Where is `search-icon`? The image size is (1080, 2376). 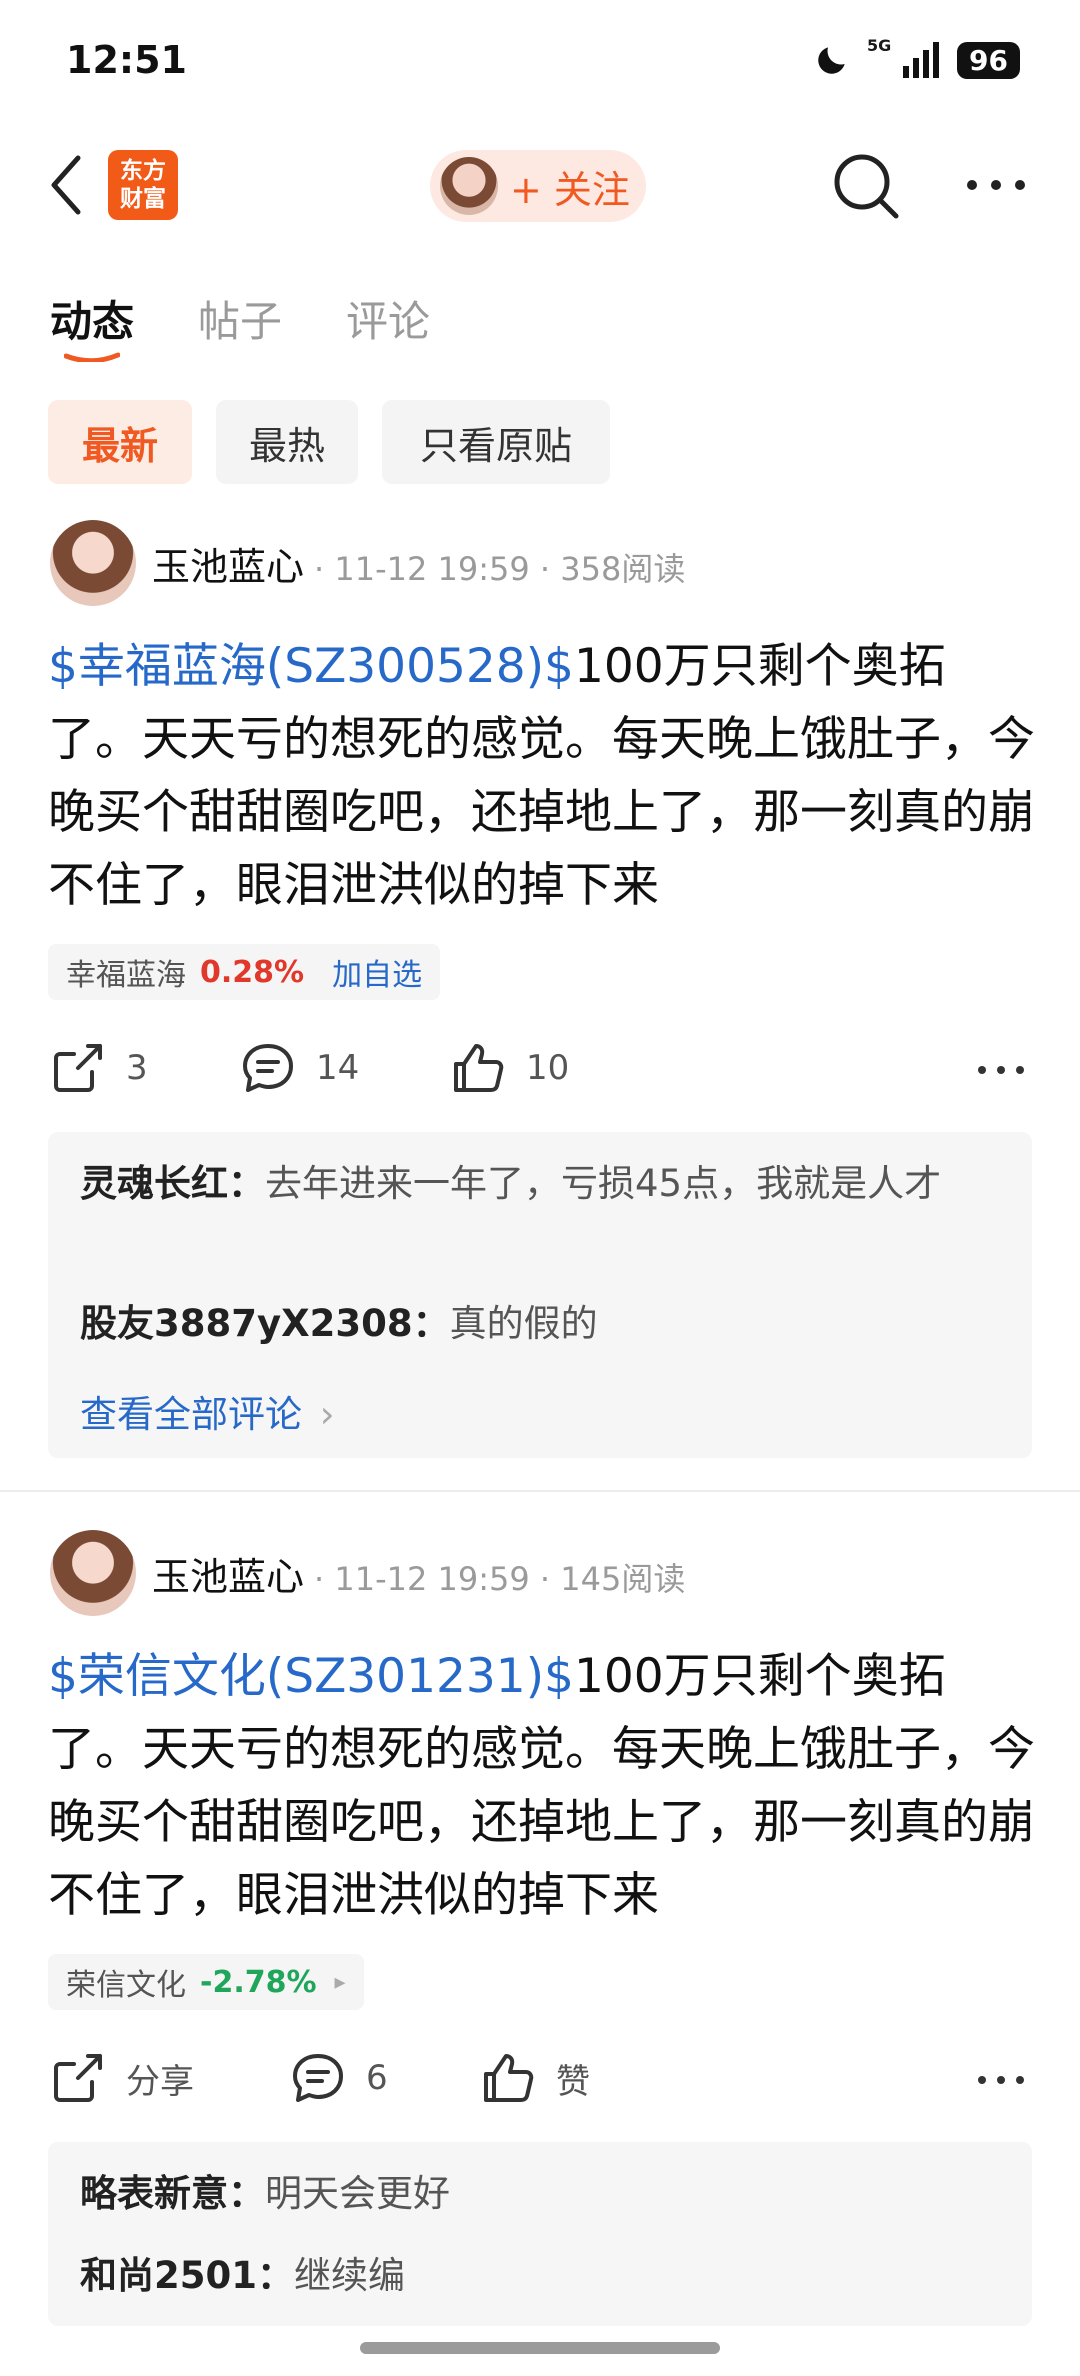
search-icon is located at coordinates (866, 186).